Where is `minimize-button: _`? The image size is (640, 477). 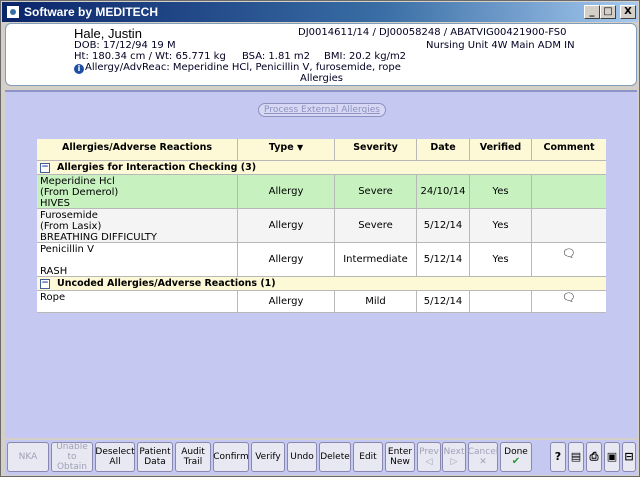 minimize-button: _ is located at coordinates (592, 12).